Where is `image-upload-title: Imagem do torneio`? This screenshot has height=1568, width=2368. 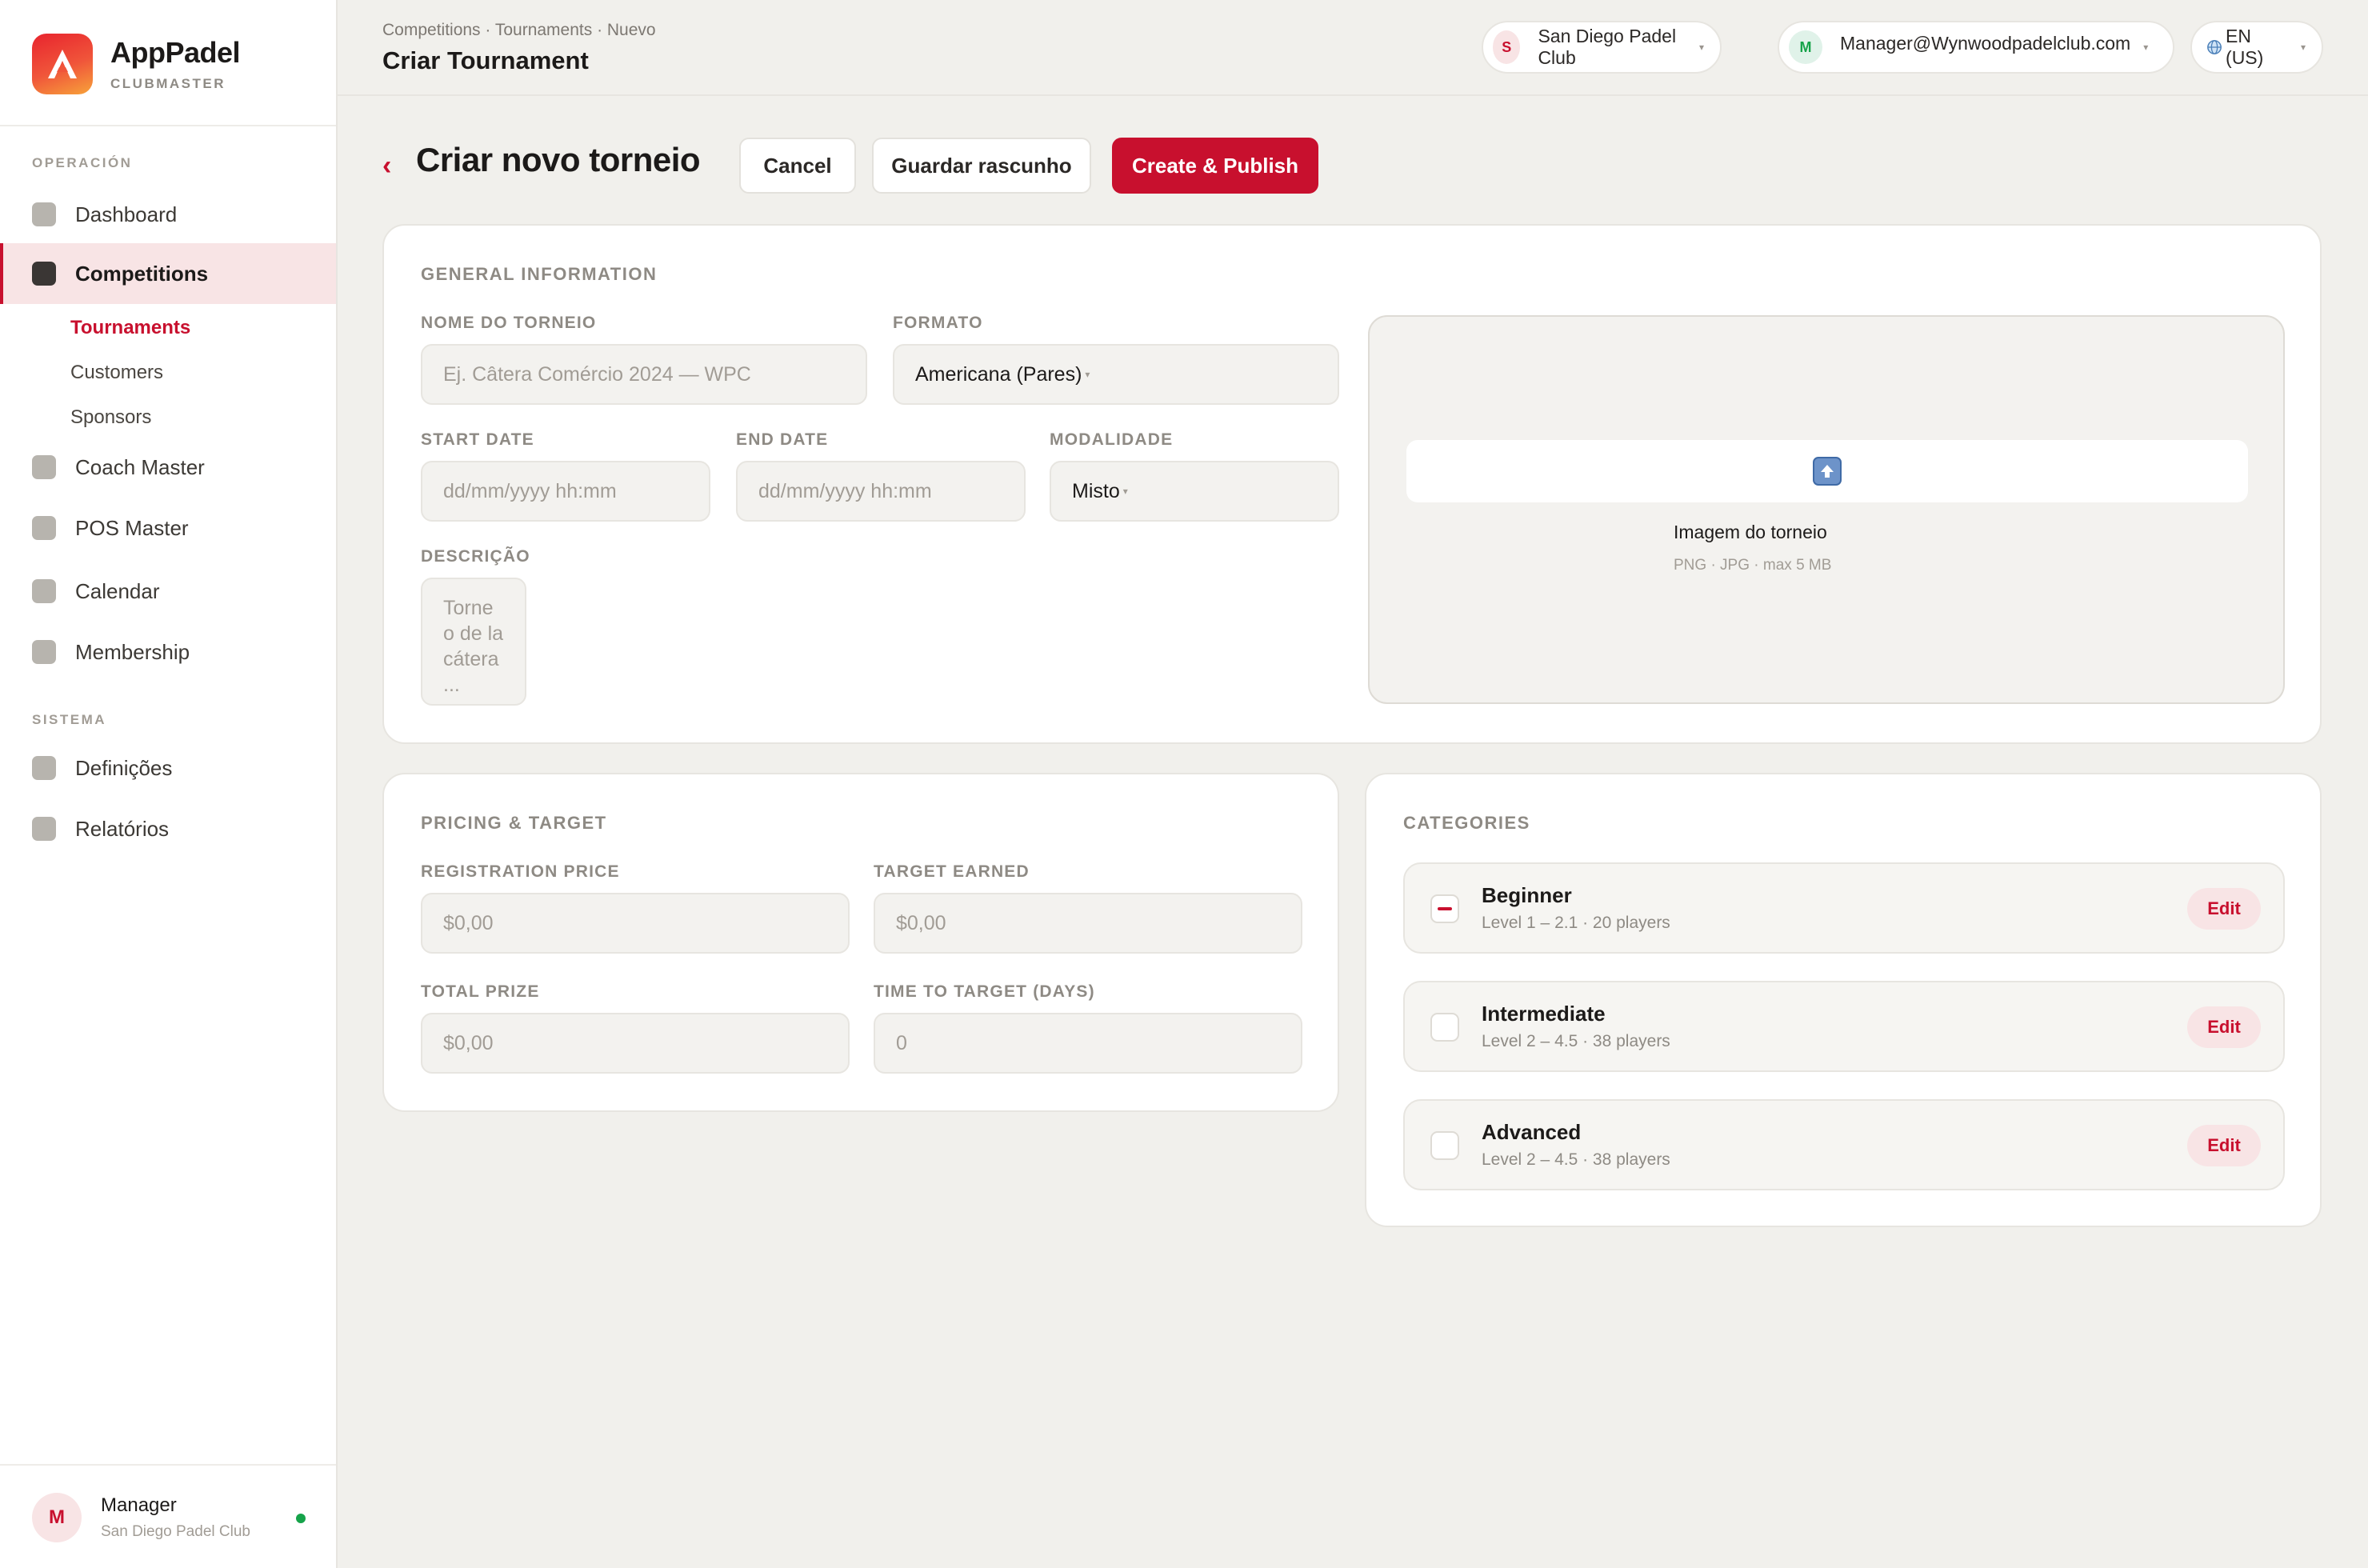
image-upload-title: Imagem do torneio is located at coordinates (1750, 532).